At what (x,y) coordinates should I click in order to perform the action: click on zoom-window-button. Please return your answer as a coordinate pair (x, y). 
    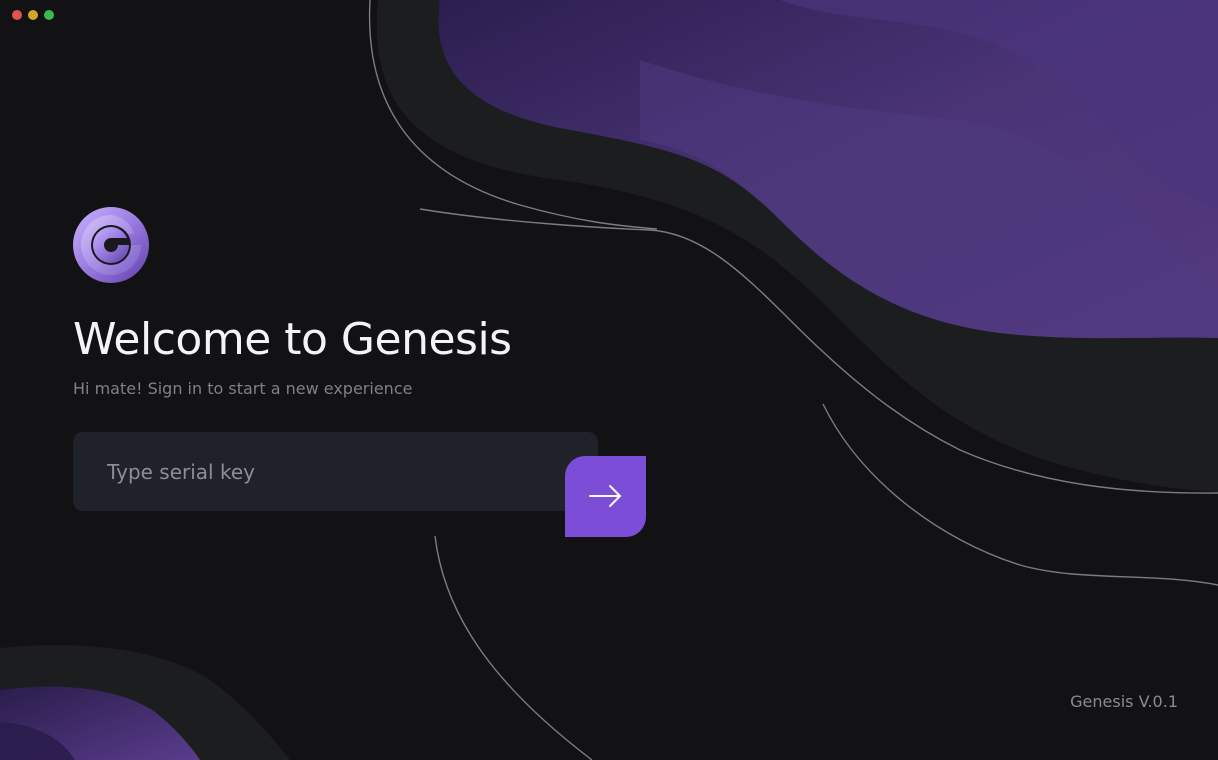
    Looking at the image, I should click on (49, 15).